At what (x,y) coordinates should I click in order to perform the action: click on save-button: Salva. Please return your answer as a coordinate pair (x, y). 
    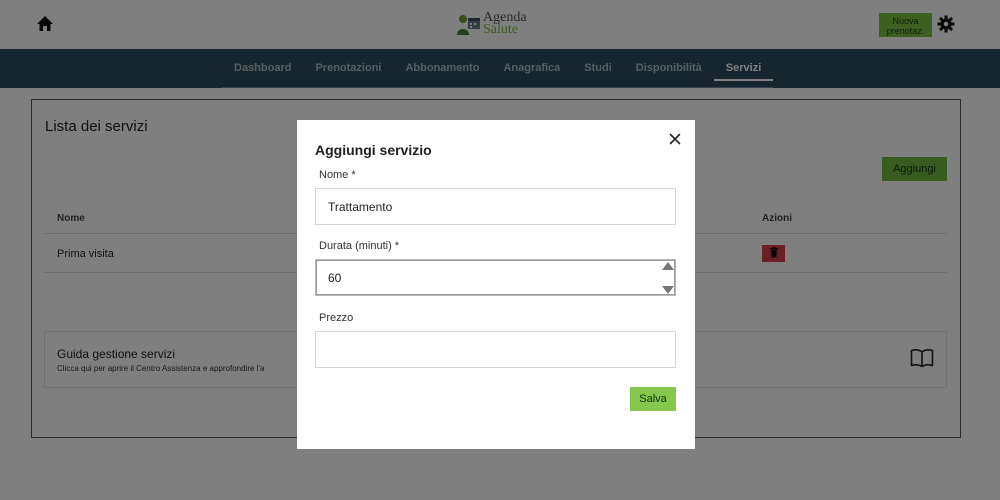
    Looking at the image, I should click on (653, 399).